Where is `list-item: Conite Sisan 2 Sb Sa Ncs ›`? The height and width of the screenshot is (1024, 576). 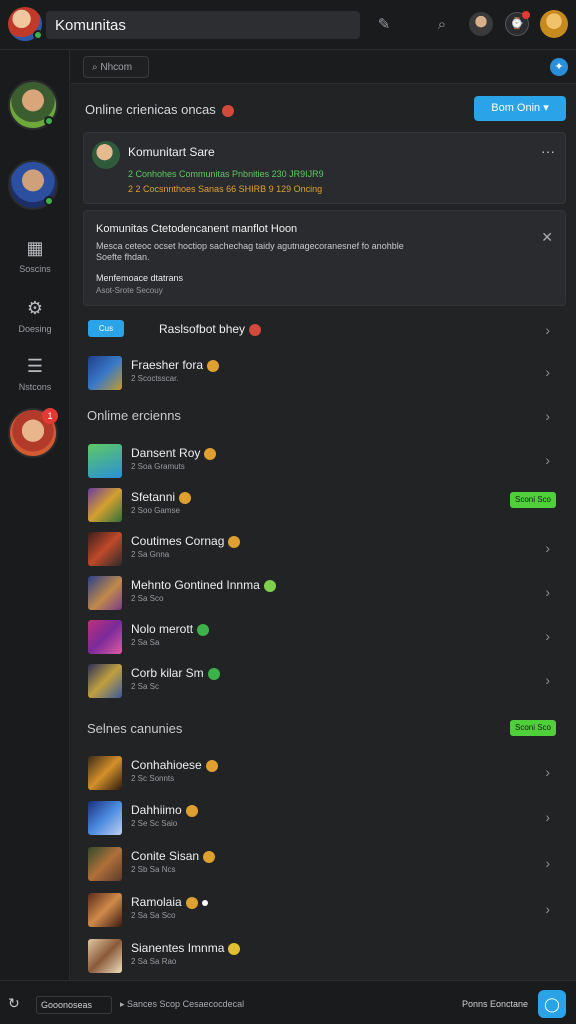
list-item: Conite Sisan 2 Sb Sa Ncs › is located at coordinates (323, 863).